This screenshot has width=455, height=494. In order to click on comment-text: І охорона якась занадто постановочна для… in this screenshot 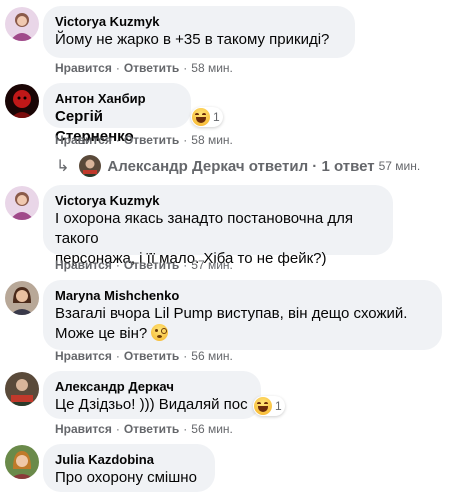, I will do `click(204, 228)`.